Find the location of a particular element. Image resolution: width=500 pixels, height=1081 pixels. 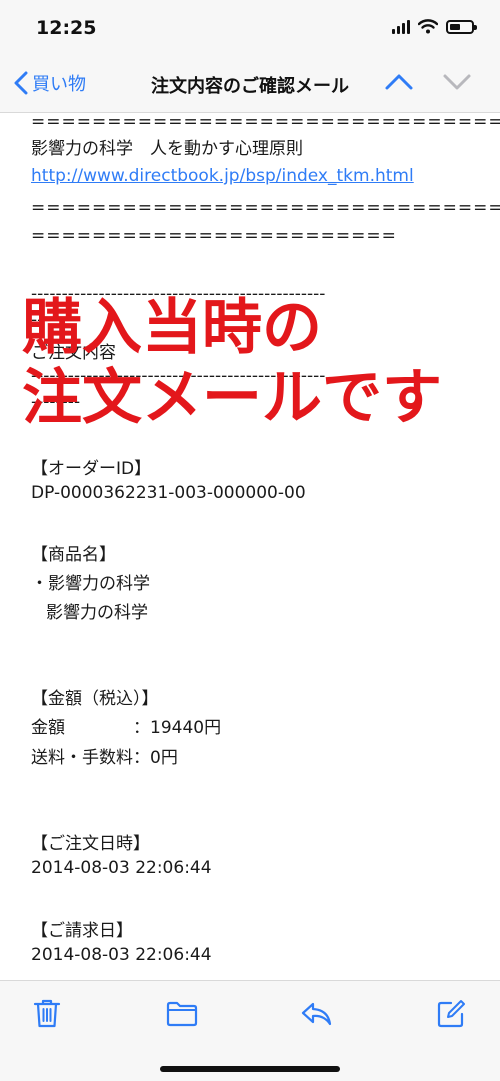

product-name-label: 【商品名】 is located at coordinates (73, 555).